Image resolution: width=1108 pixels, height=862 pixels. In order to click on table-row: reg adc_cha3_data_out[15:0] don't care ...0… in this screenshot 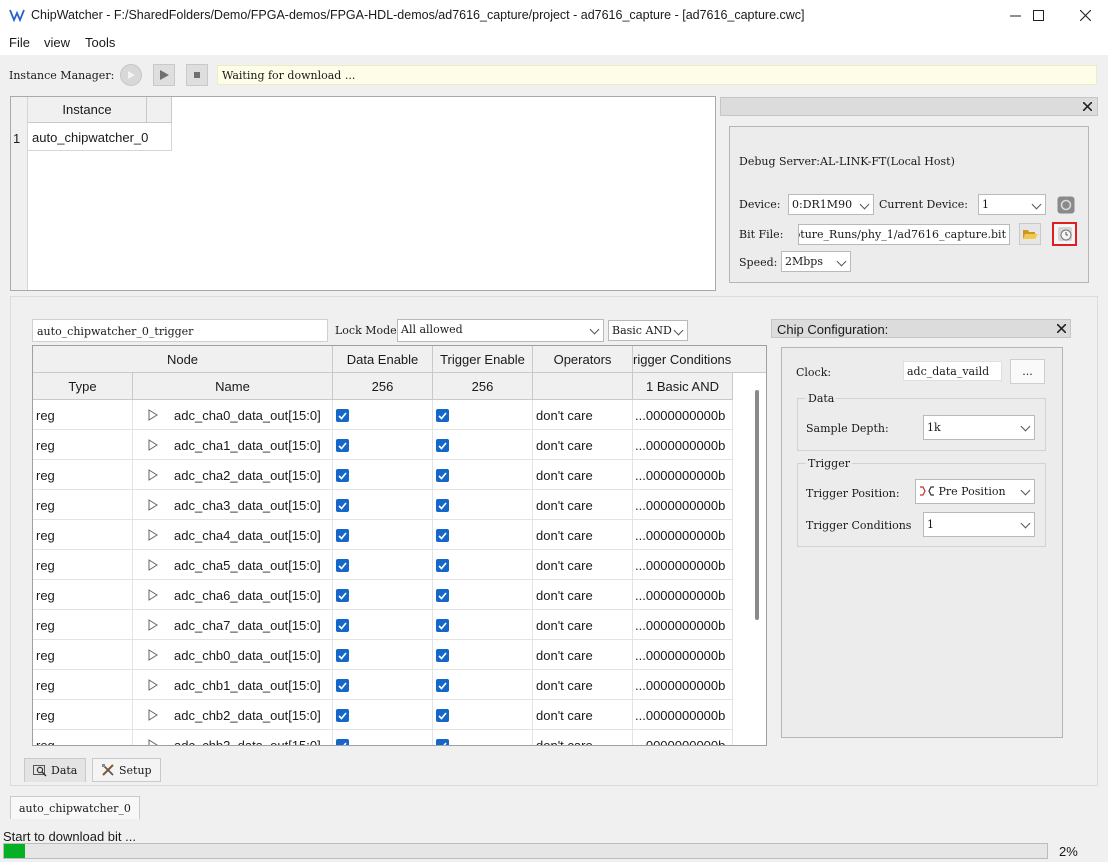, I will do `click(383, 505)`.